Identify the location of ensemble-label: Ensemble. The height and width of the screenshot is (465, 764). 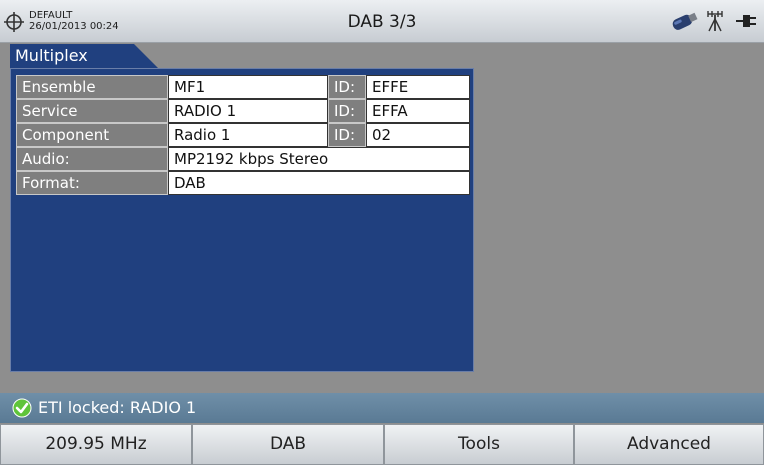
(92, 87).